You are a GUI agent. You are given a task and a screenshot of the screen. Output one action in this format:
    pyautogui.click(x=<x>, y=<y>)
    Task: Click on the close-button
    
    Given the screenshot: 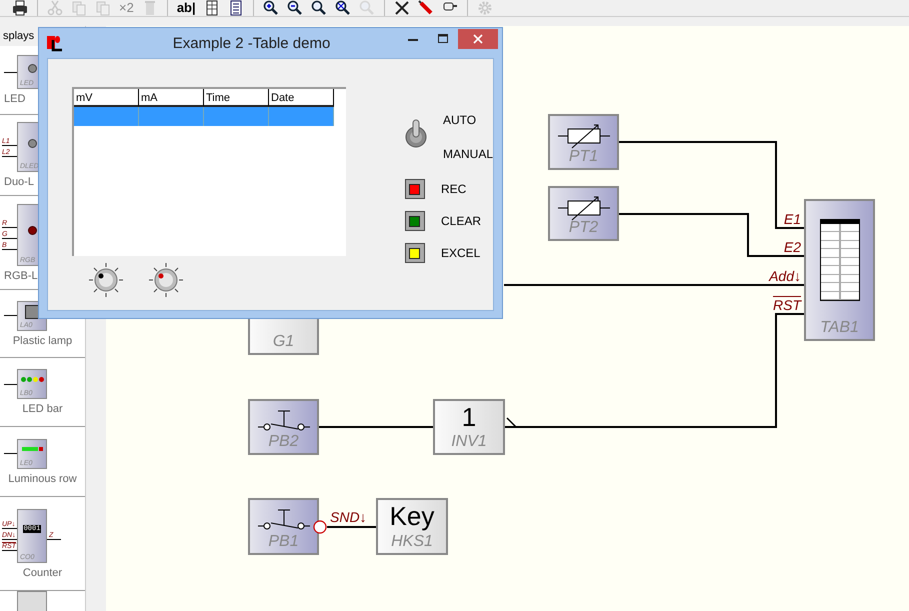 What is the action you would take?
    pyautogui.click(x=478, y=39)
    